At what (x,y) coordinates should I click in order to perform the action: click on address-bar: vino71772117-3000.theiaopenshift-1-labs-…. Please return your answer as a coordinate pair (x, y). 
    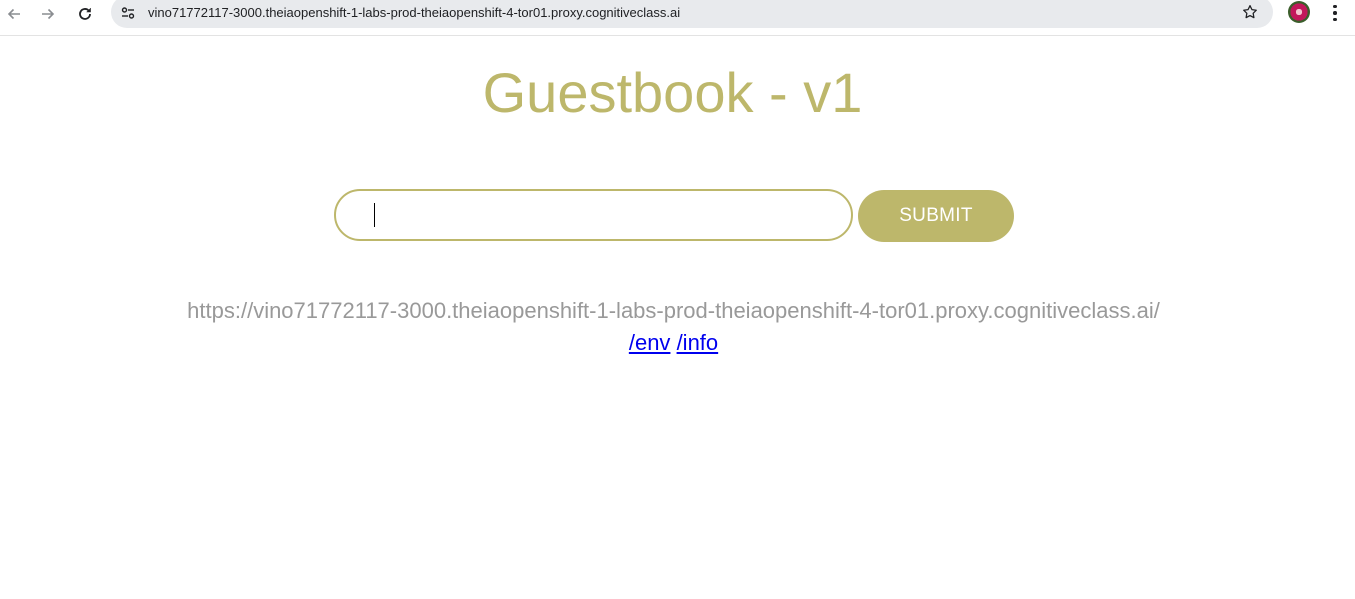
    Looking at the image, I should click on (692, 14).